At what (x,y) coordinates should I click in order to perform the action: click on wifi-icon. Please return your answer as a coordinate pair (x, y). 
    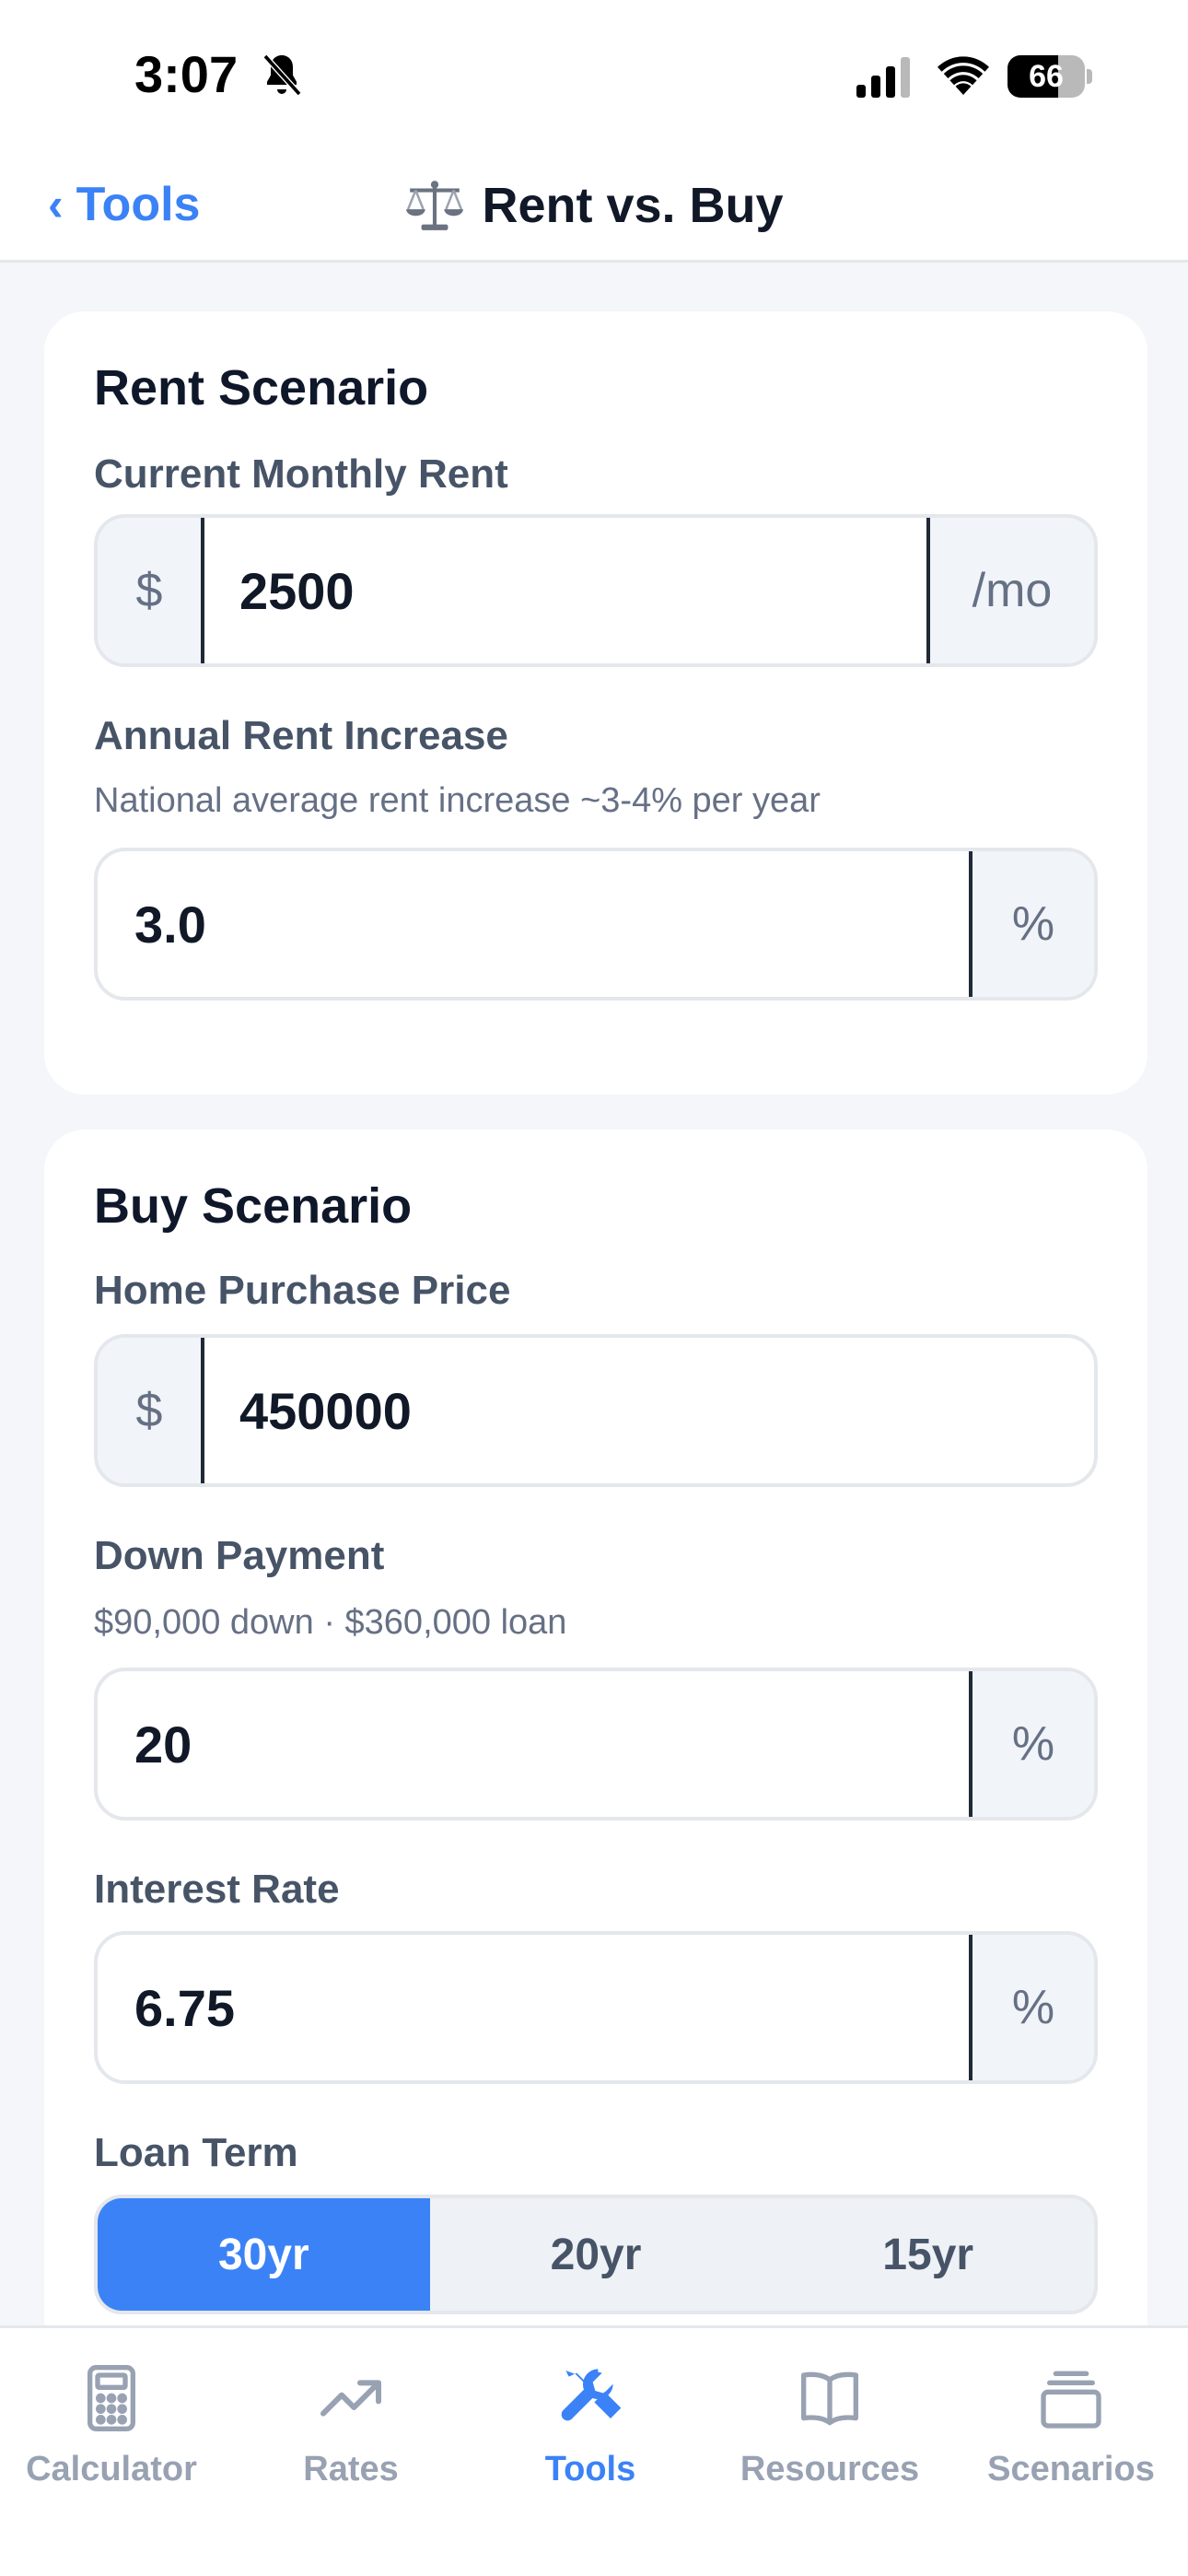
    Looking at the image, I should click on (964, 75).